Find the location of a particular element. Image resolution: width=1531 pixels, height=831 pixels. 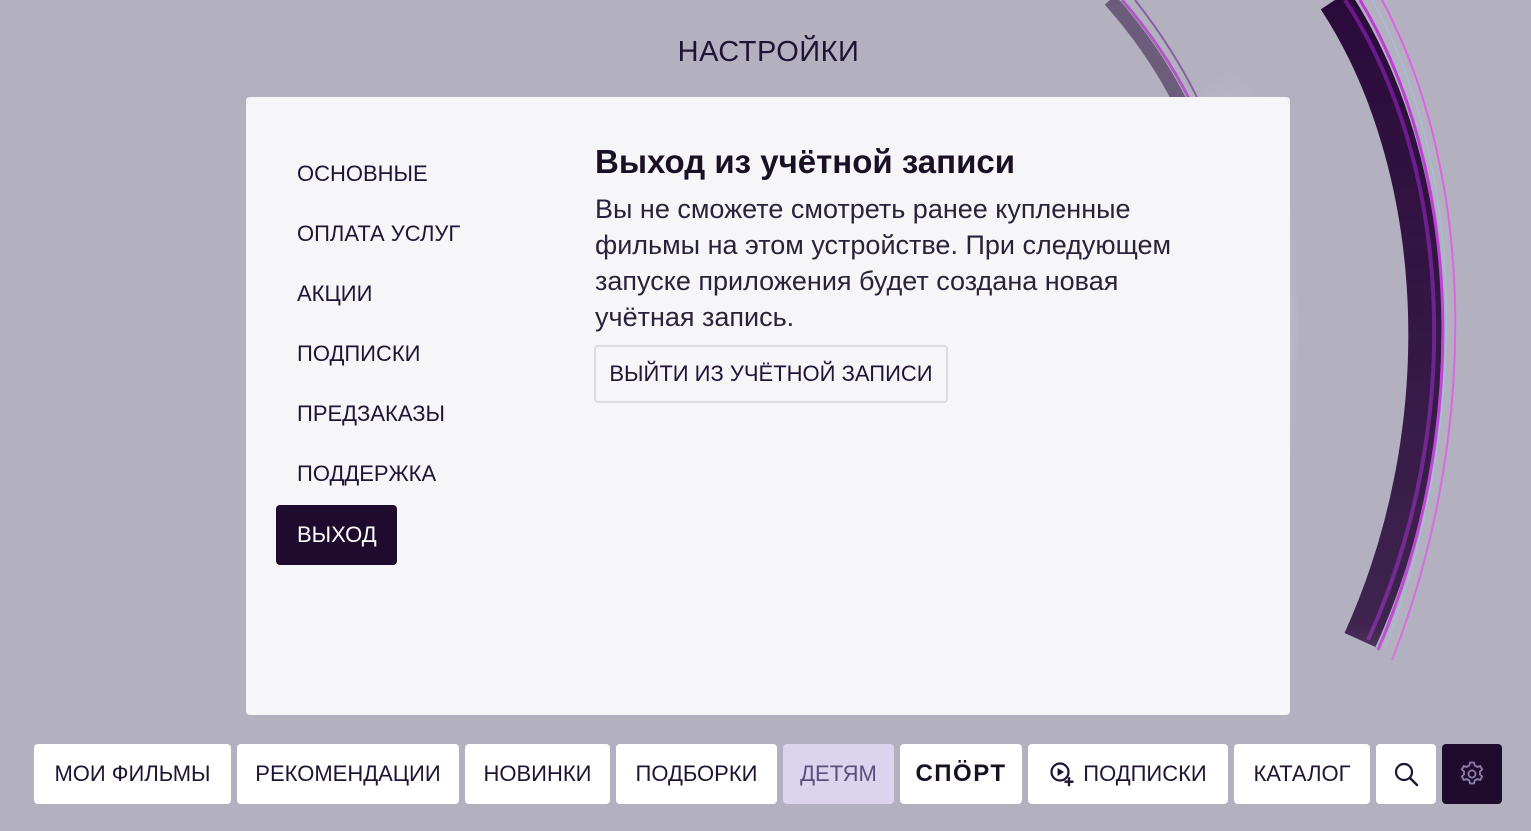

sidebar-item-subscriptions: ПОДПИСКИ is located at coordinates (358, 354).